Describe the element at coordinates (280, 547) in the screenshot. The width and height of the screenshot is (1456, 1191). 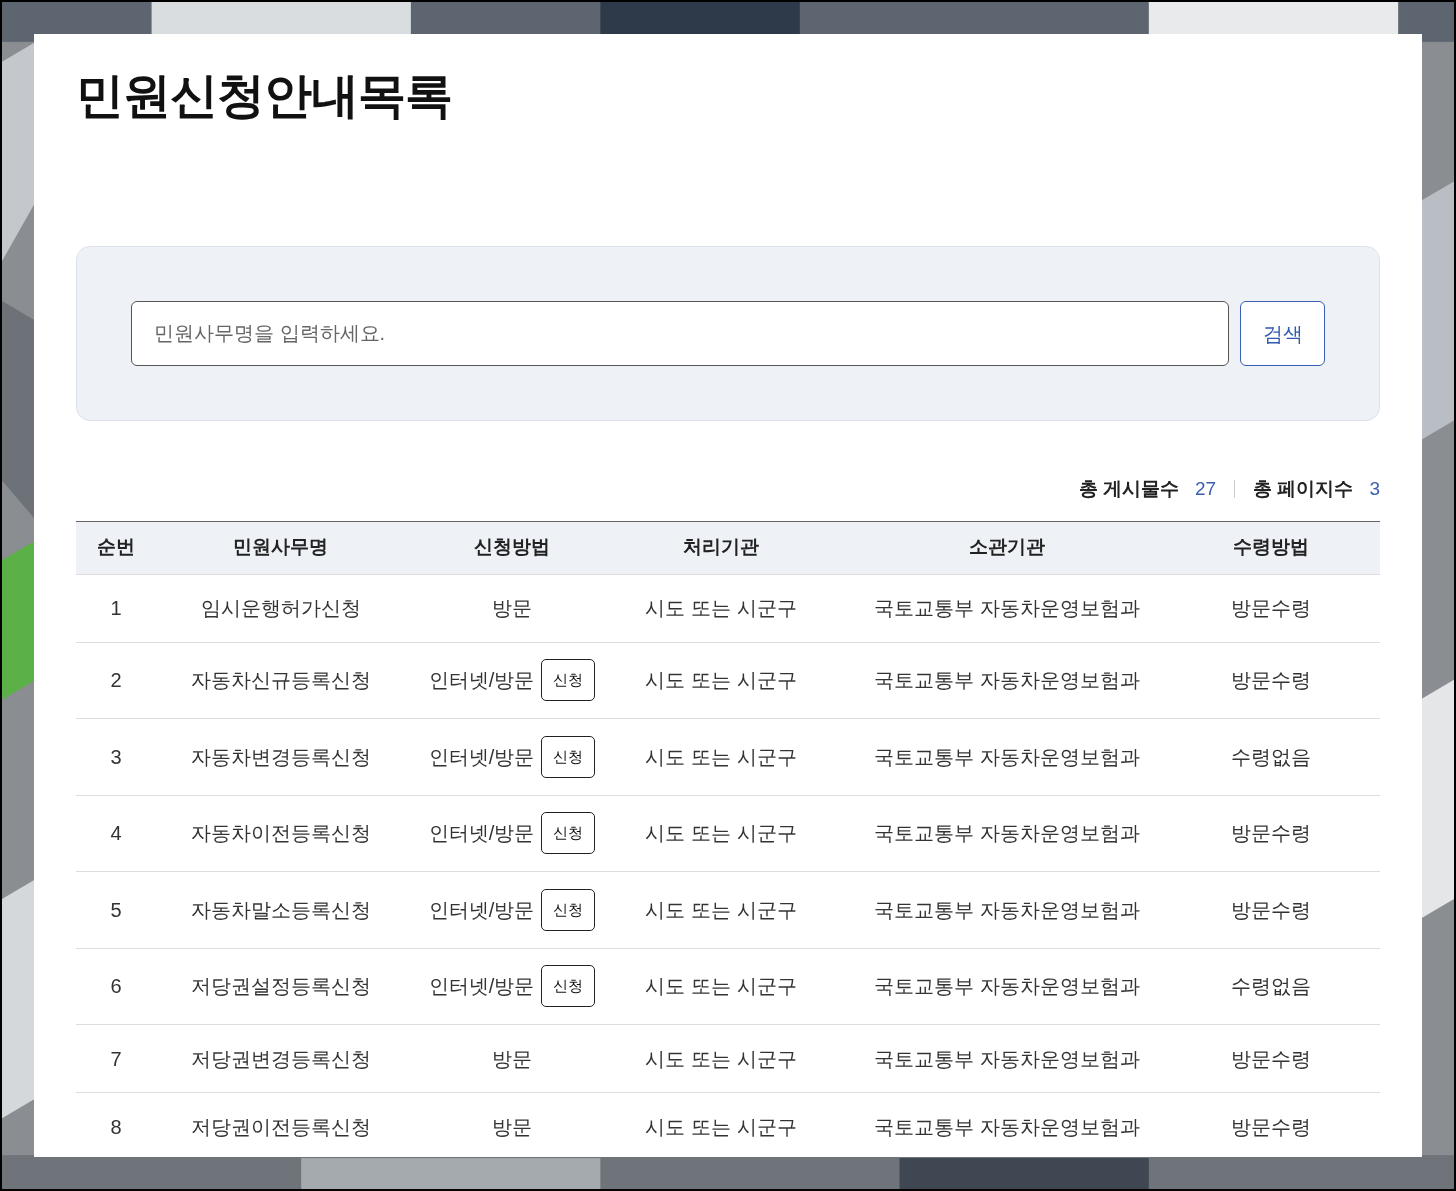
I see `column-header: 민원사무명` at that location.